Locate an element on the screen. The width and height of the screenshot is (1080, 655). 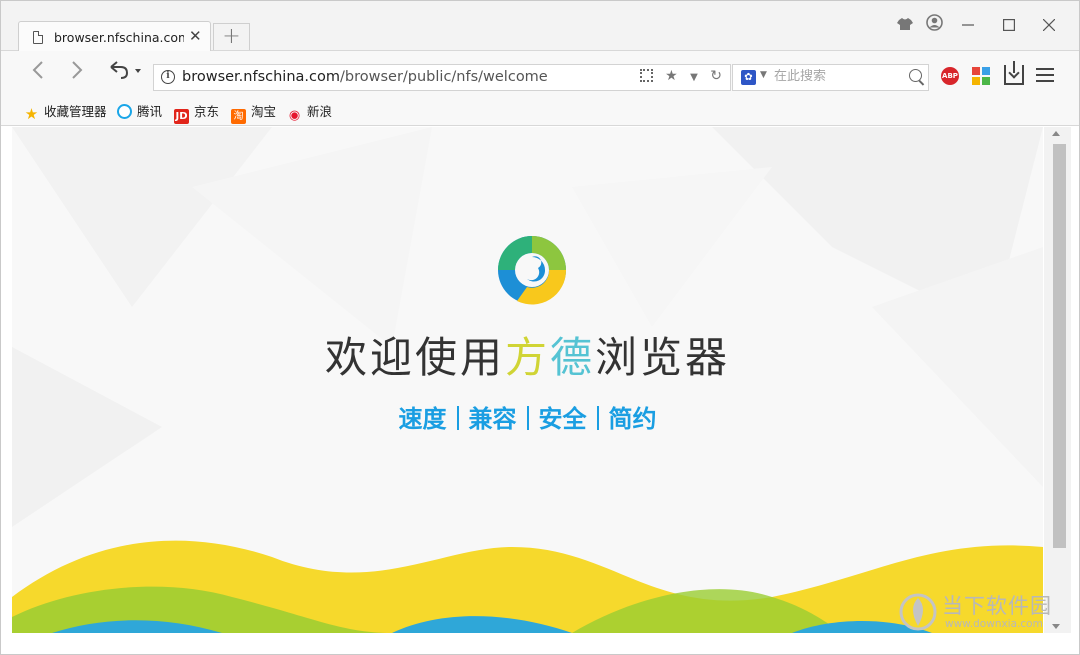
bookmark-jd: JD 京东 is located at coordinates (196, 112).